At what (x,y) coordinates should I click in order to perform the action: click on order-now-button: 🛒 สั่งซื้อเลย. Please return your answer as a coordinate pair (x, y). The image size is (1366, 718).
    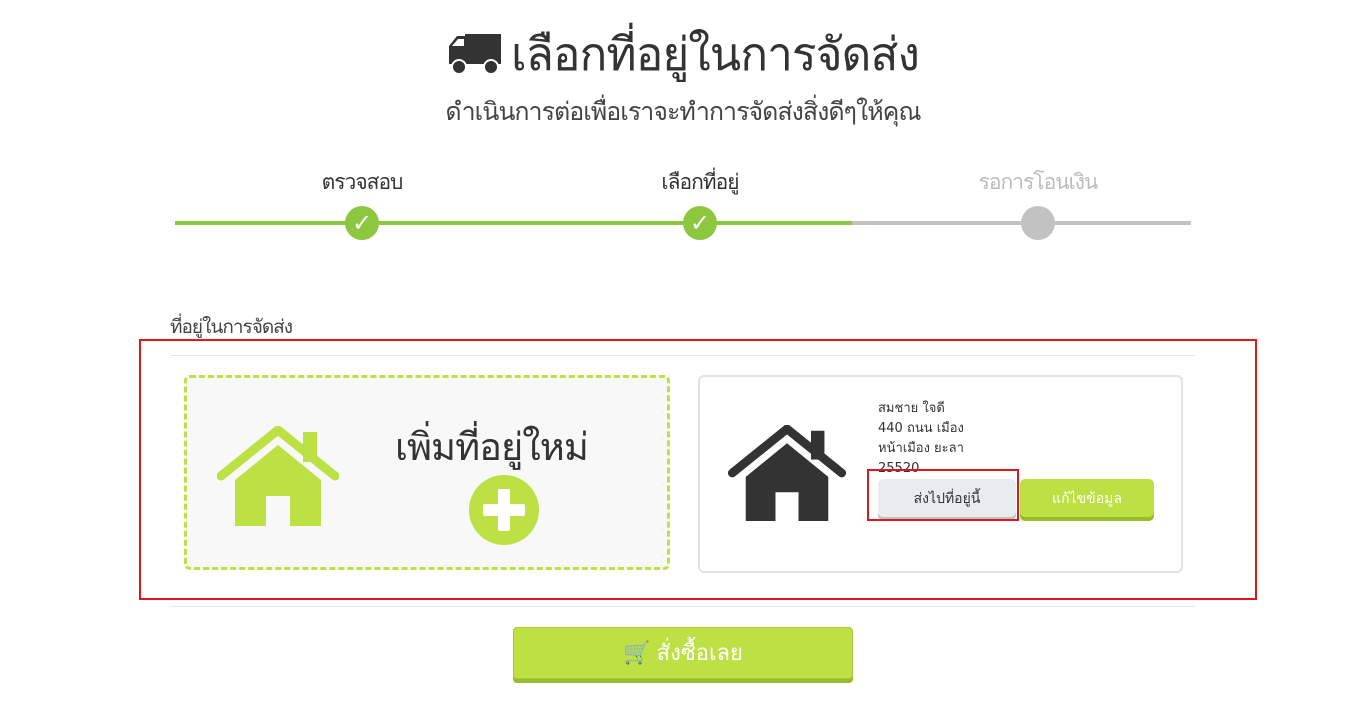
    Looking at the image, I should click on (683, 653).